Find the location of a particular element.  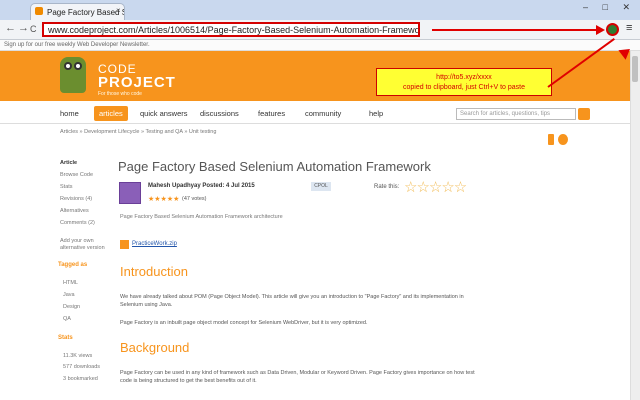

forward-icon: → is located at coordinates (23, 28).